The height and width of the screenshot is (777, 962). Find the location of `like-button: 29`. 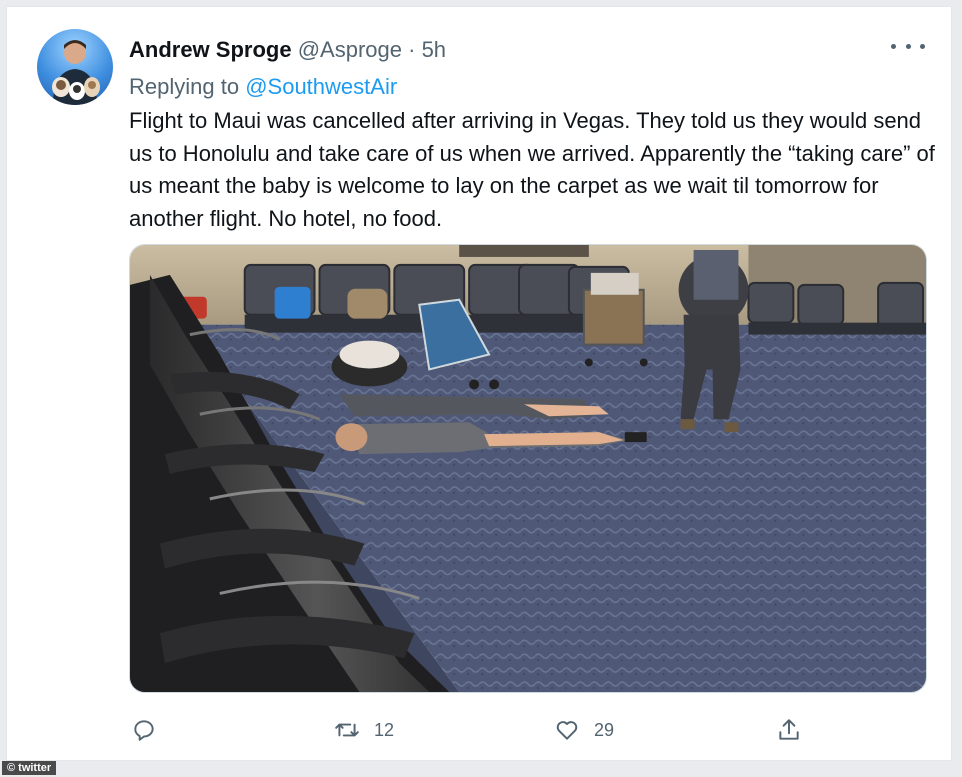

like-button: 29 is located at coordinates (584, 730).